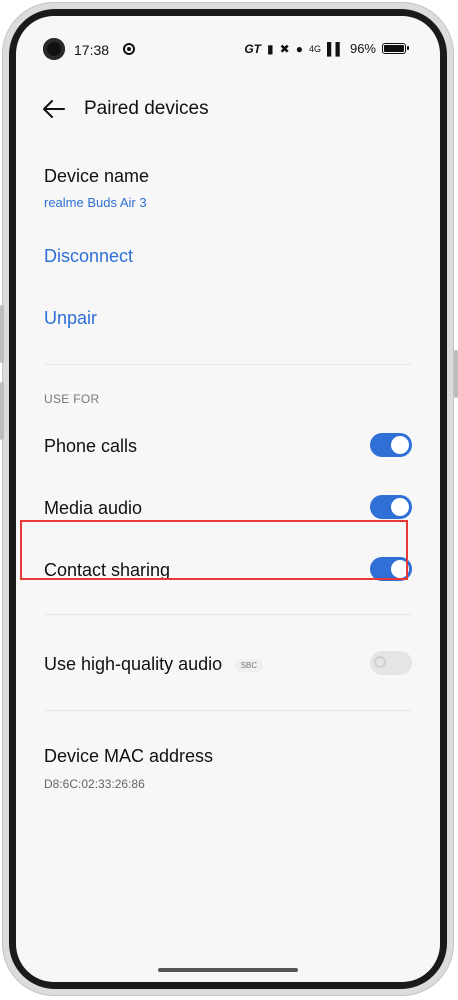  Describe the element at coordinates (391, 663) in the screenshot. I see `hq-audio-toggle` at that location.